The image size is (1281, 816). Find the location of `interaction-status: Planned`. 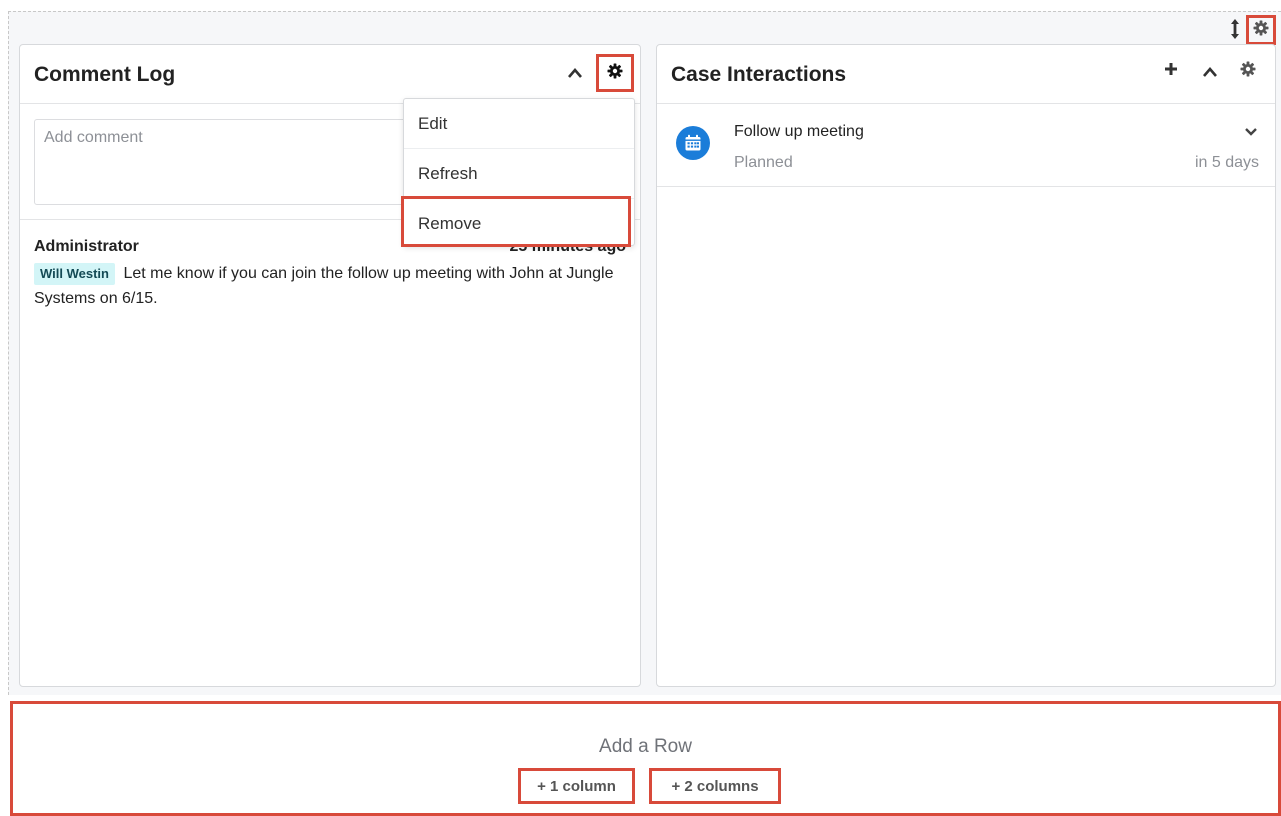

interaction-status: Planned is located at coordinates (763, 162).